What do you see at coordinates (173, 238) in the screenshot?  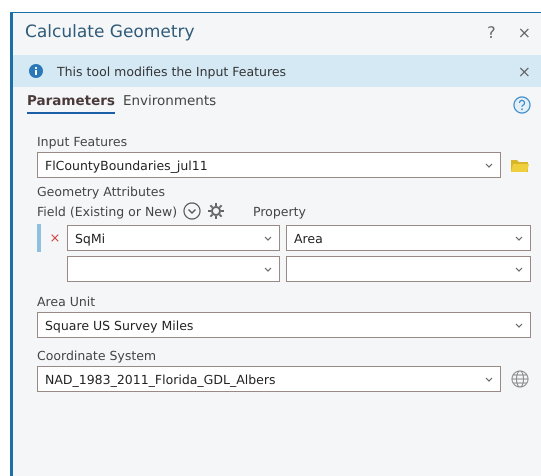 I see `field-dropdown: SqMi` at bounding box center [173, 238].